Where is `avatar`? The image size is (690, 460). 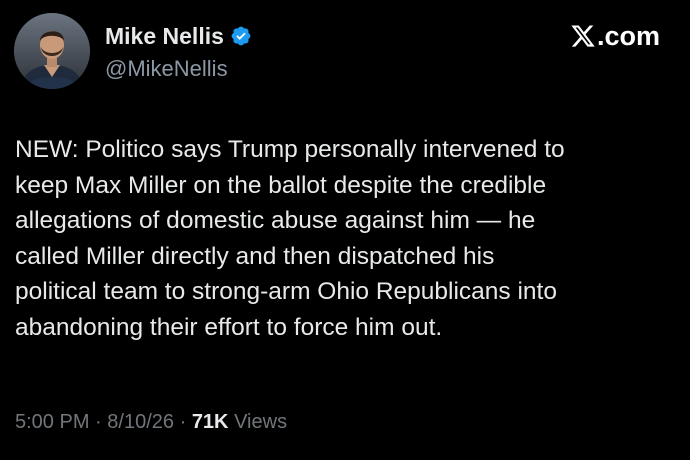 avatar is located at coordinates (52, 51).